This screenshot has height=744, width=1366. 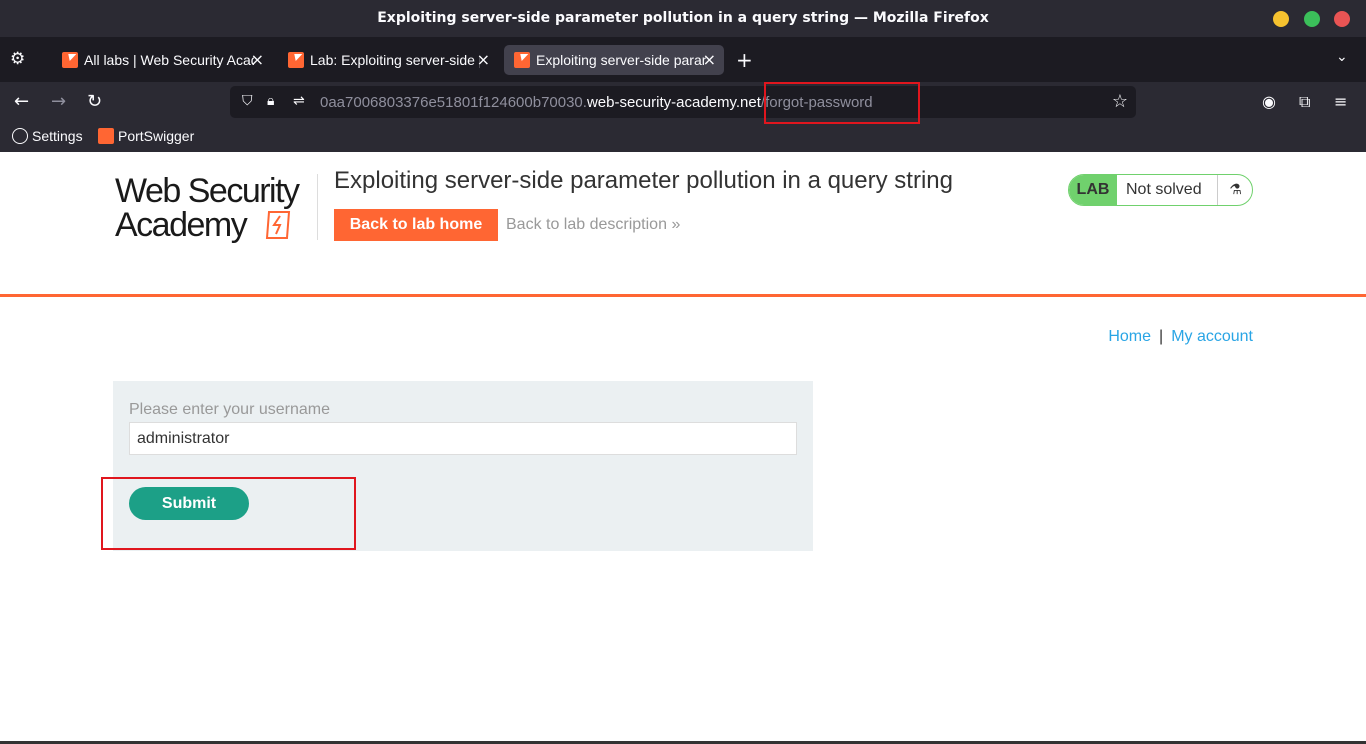 I want to click on bookmark-settings: Settings, so click(x=47, y=136).